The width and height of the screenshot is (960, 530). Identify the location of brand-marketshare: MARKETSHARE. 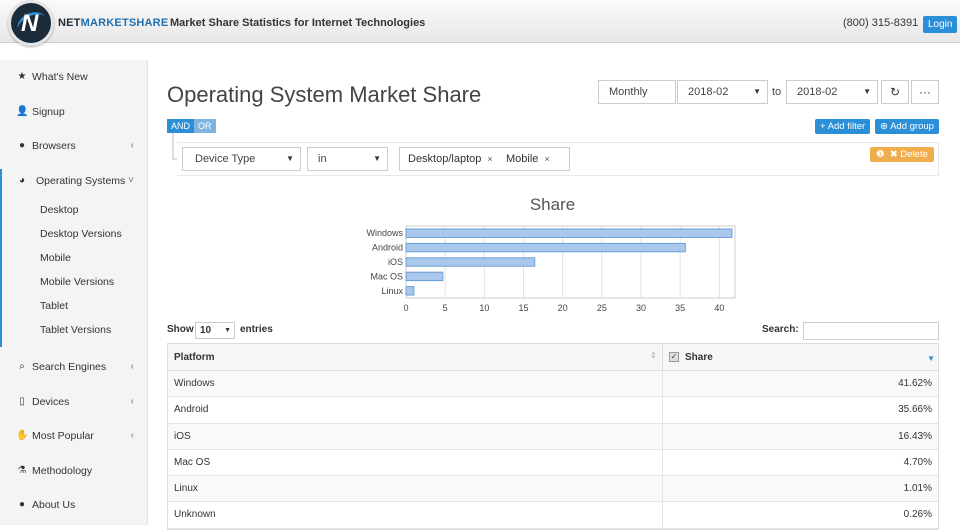
(124, 23).